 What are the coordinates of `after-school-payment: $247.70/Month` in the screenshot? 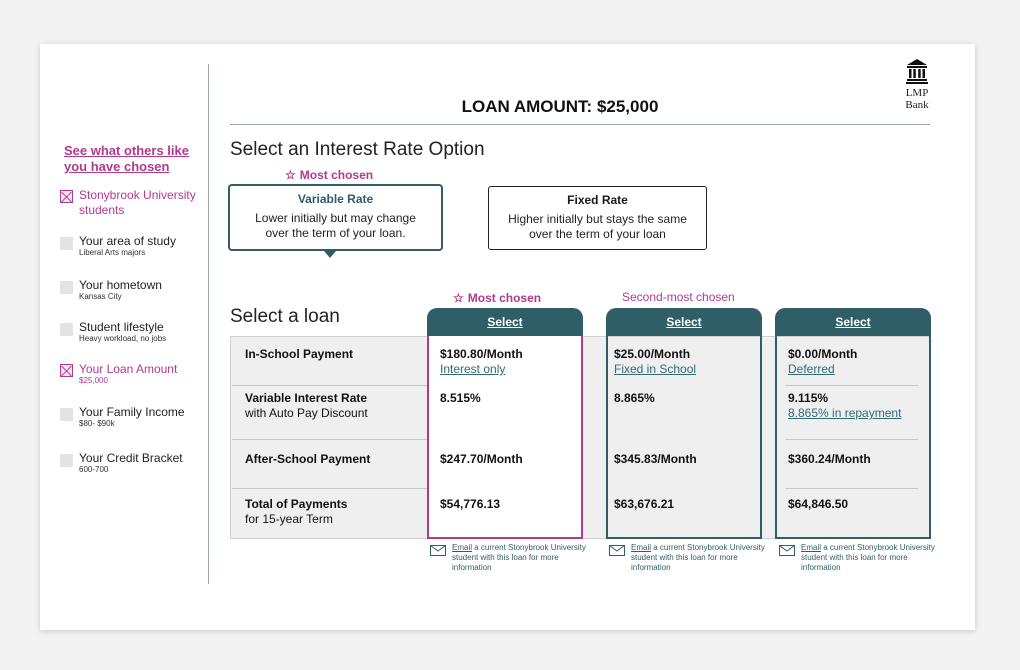 It's located at (481, 459).